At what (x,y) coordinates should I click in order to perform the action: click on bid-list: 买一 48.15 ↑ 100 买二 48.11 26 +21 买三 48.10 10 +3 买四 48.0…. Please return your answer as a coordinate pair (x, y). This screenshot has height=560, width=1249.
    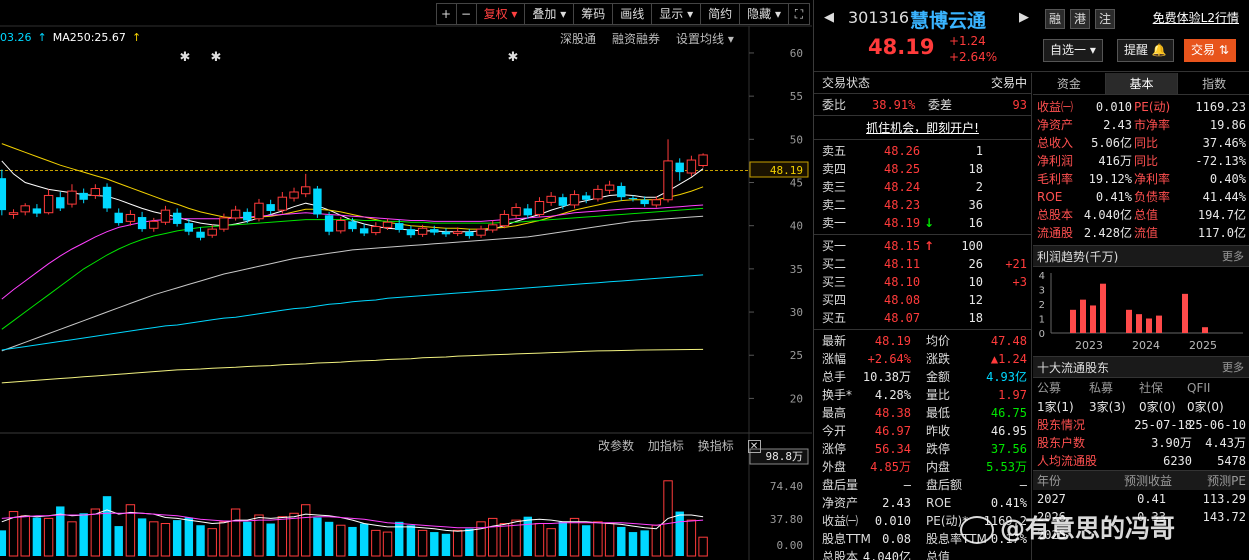
    Looking at the image, I should click on (922, 282).